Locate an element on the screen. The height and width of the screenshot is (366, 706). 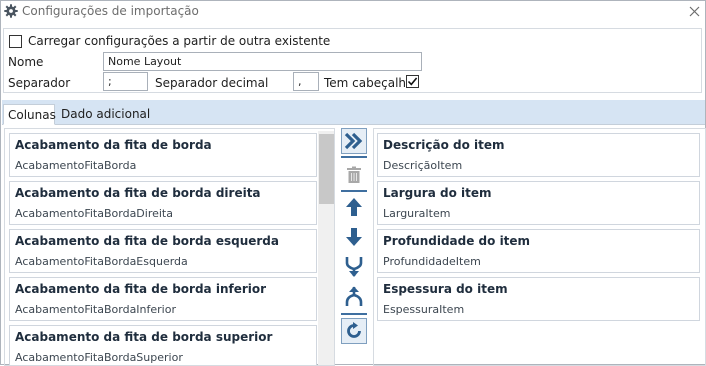
column-field: AcabamentoFitaBordaEsquerda is located at coordinates (101, 261).